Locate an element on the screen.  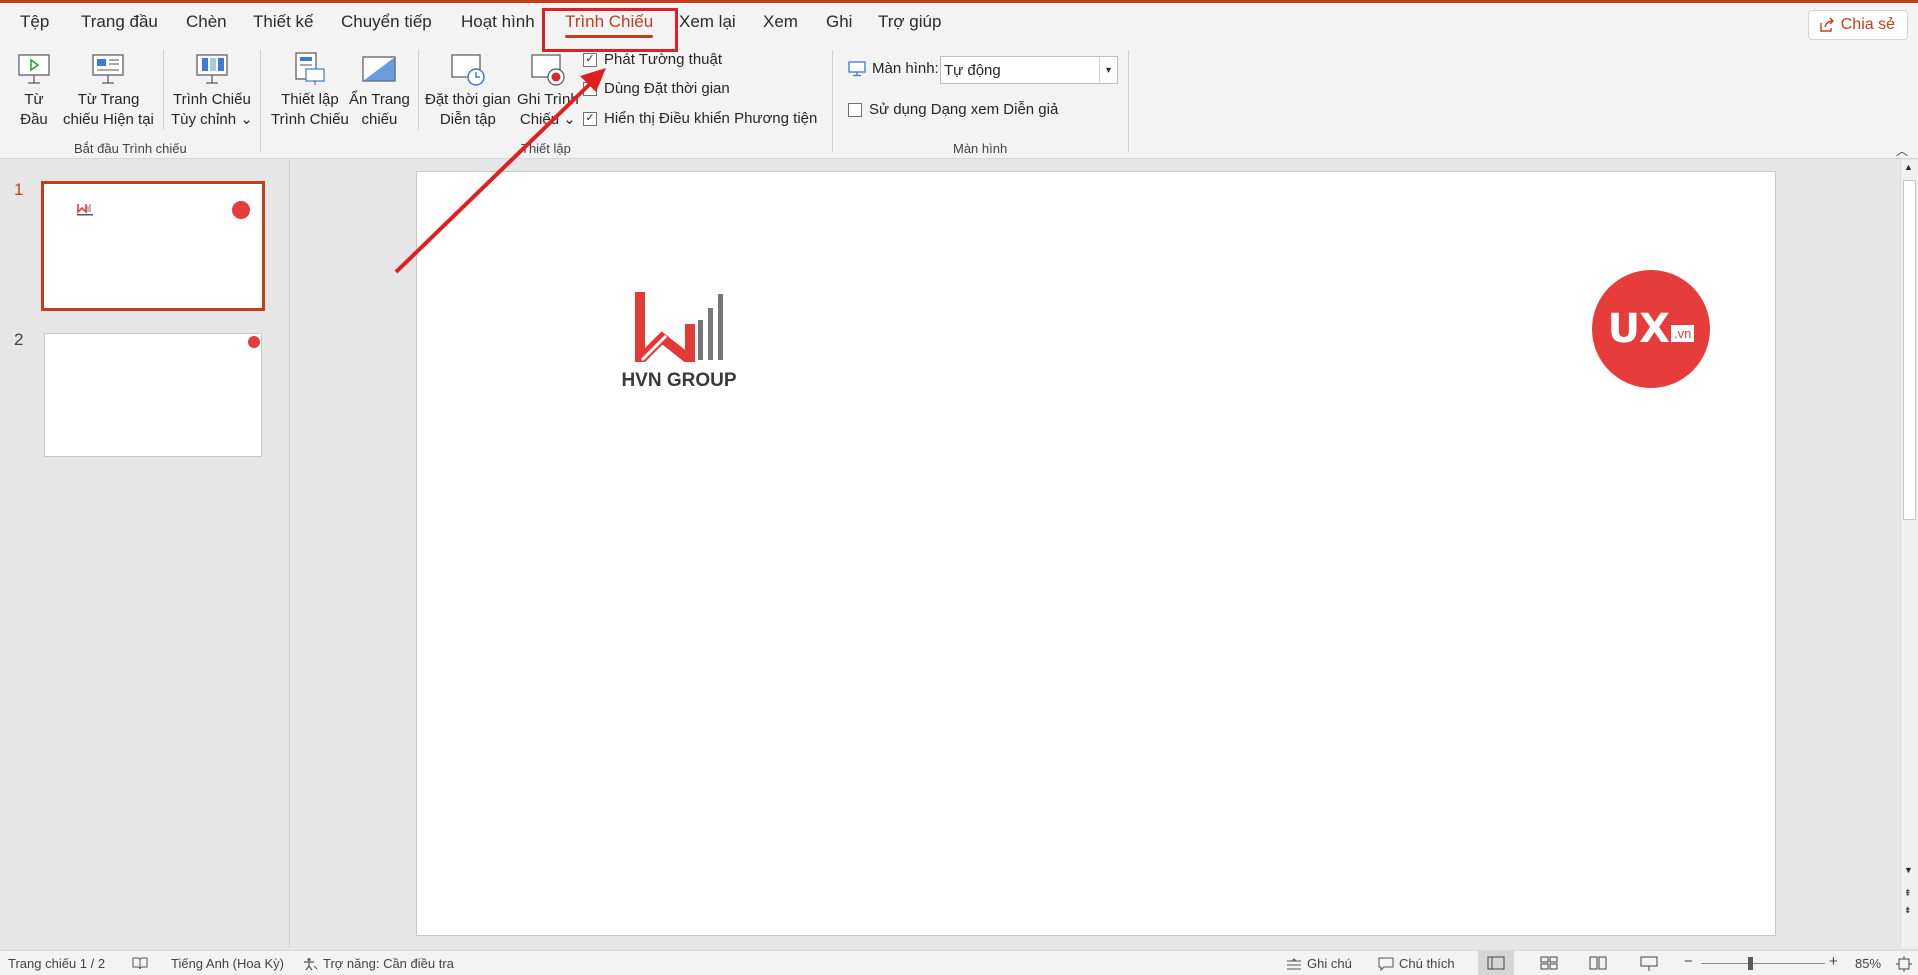
group-label-start: Bắt đầu Trình chiếu is located at coordinates (130, 148).